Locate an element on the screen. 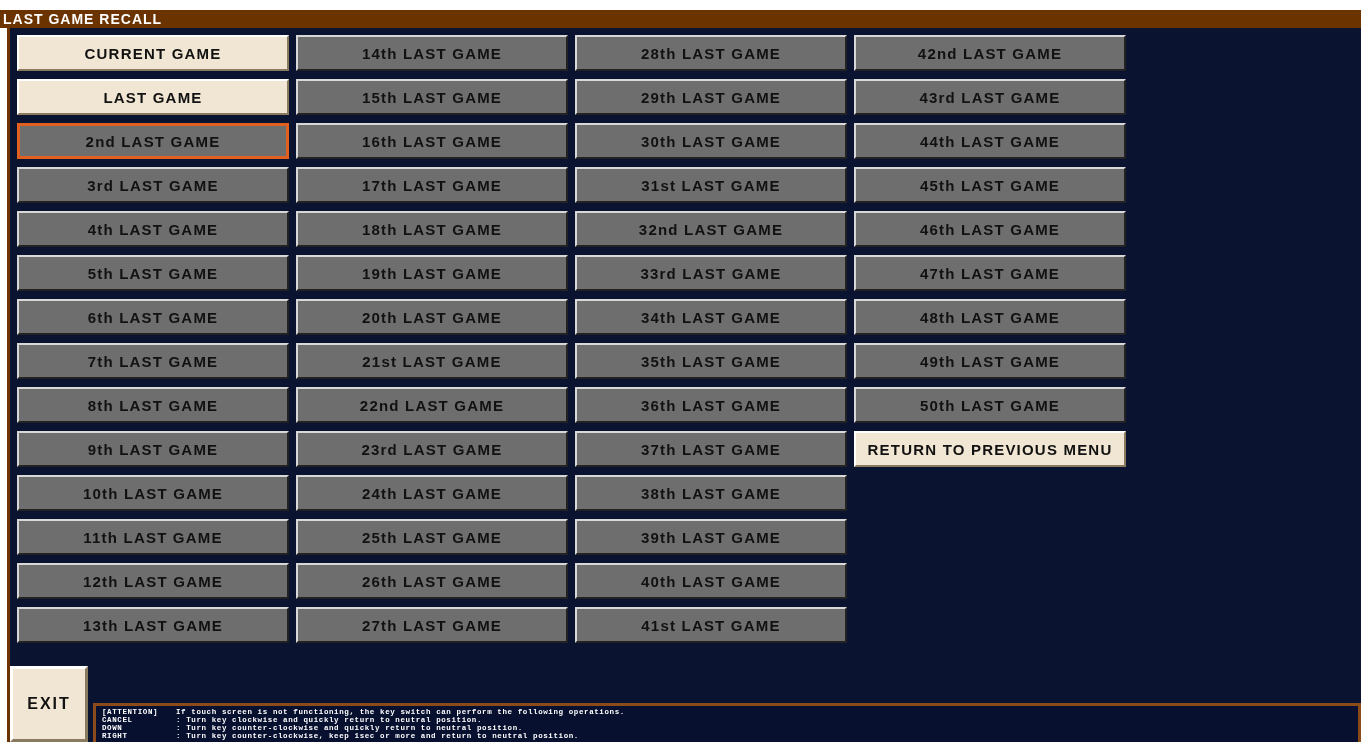  game-button: 14th LAST GAME is located at coordinates (432, 53).